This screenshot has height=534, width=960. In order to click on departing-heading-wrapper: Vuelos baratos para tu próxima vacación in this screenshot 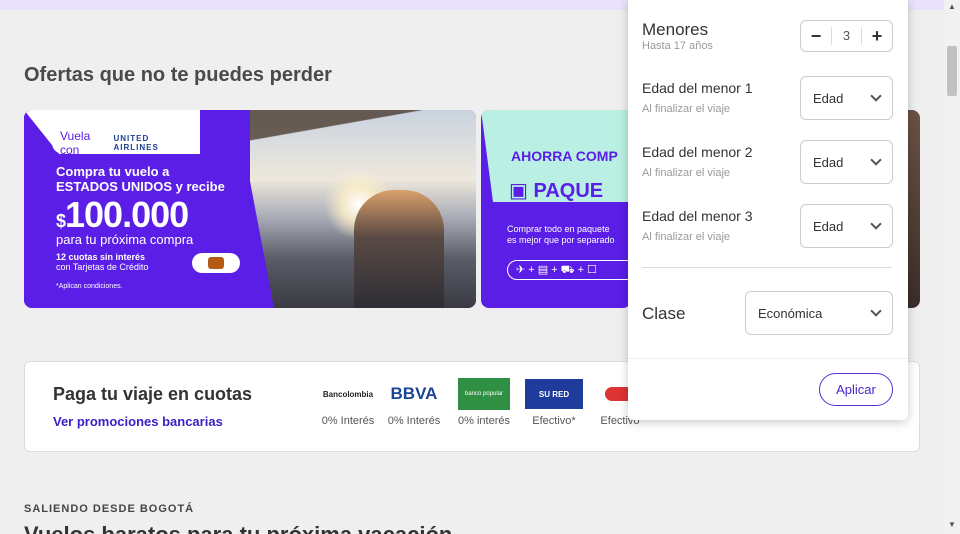, I will do `click(284, 529)`.